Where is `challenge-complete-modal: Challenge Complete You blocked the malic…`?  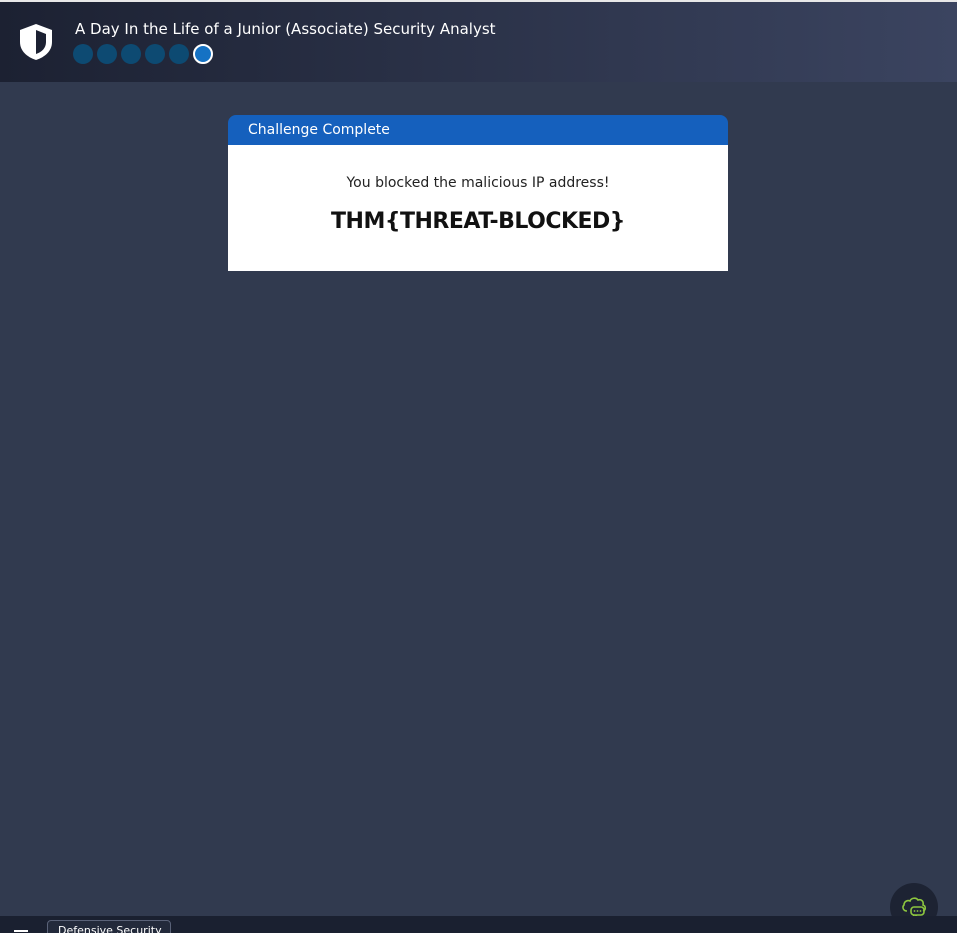
challenge-complete-modal: Challenge Complete You blocked the malic… is located at coordinates (478, 193).